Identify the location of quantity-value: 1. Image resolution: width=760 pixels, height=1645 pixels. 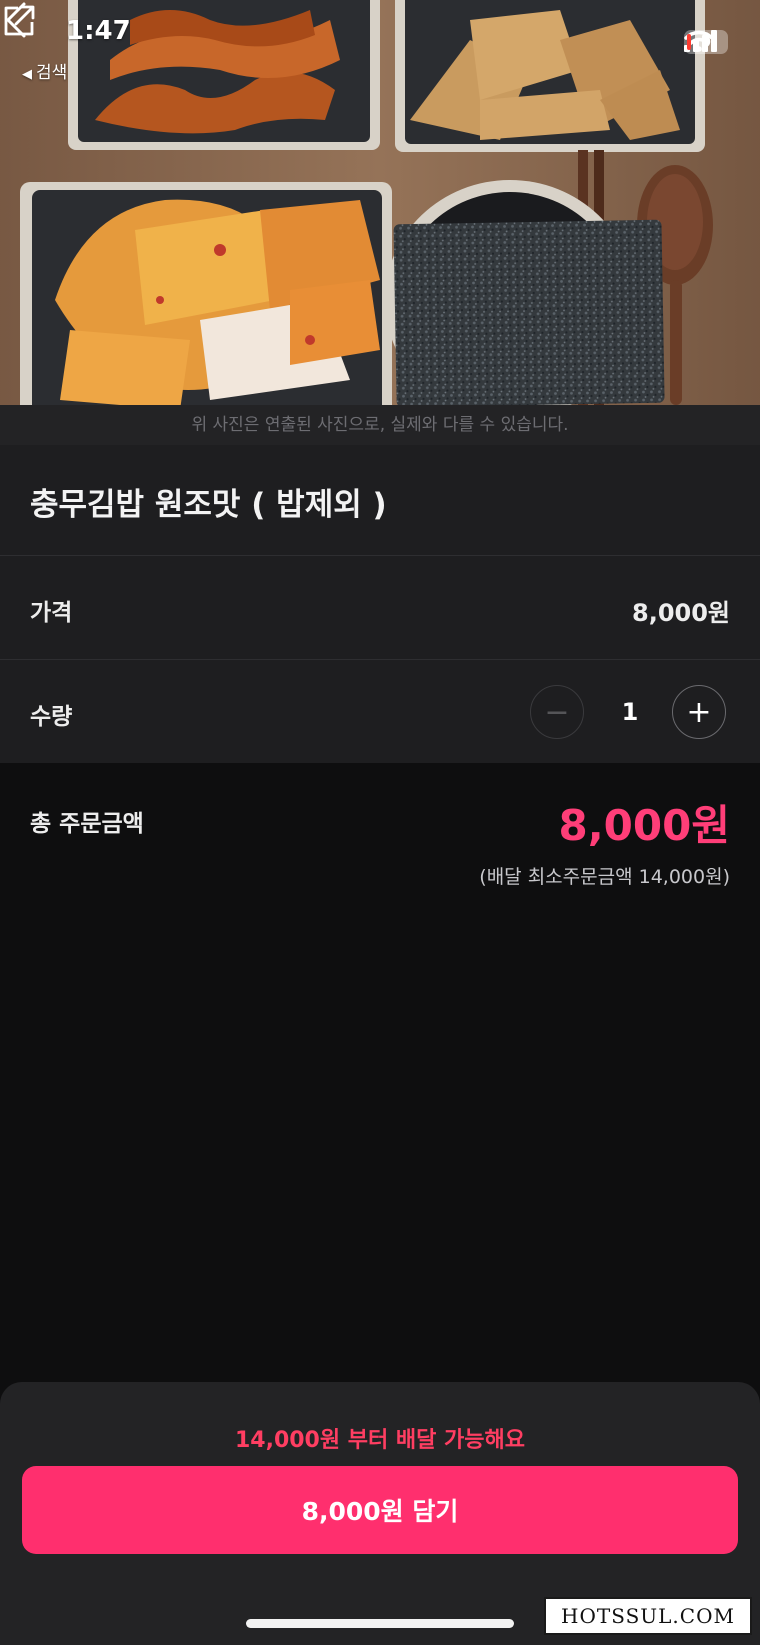
(630, 712).